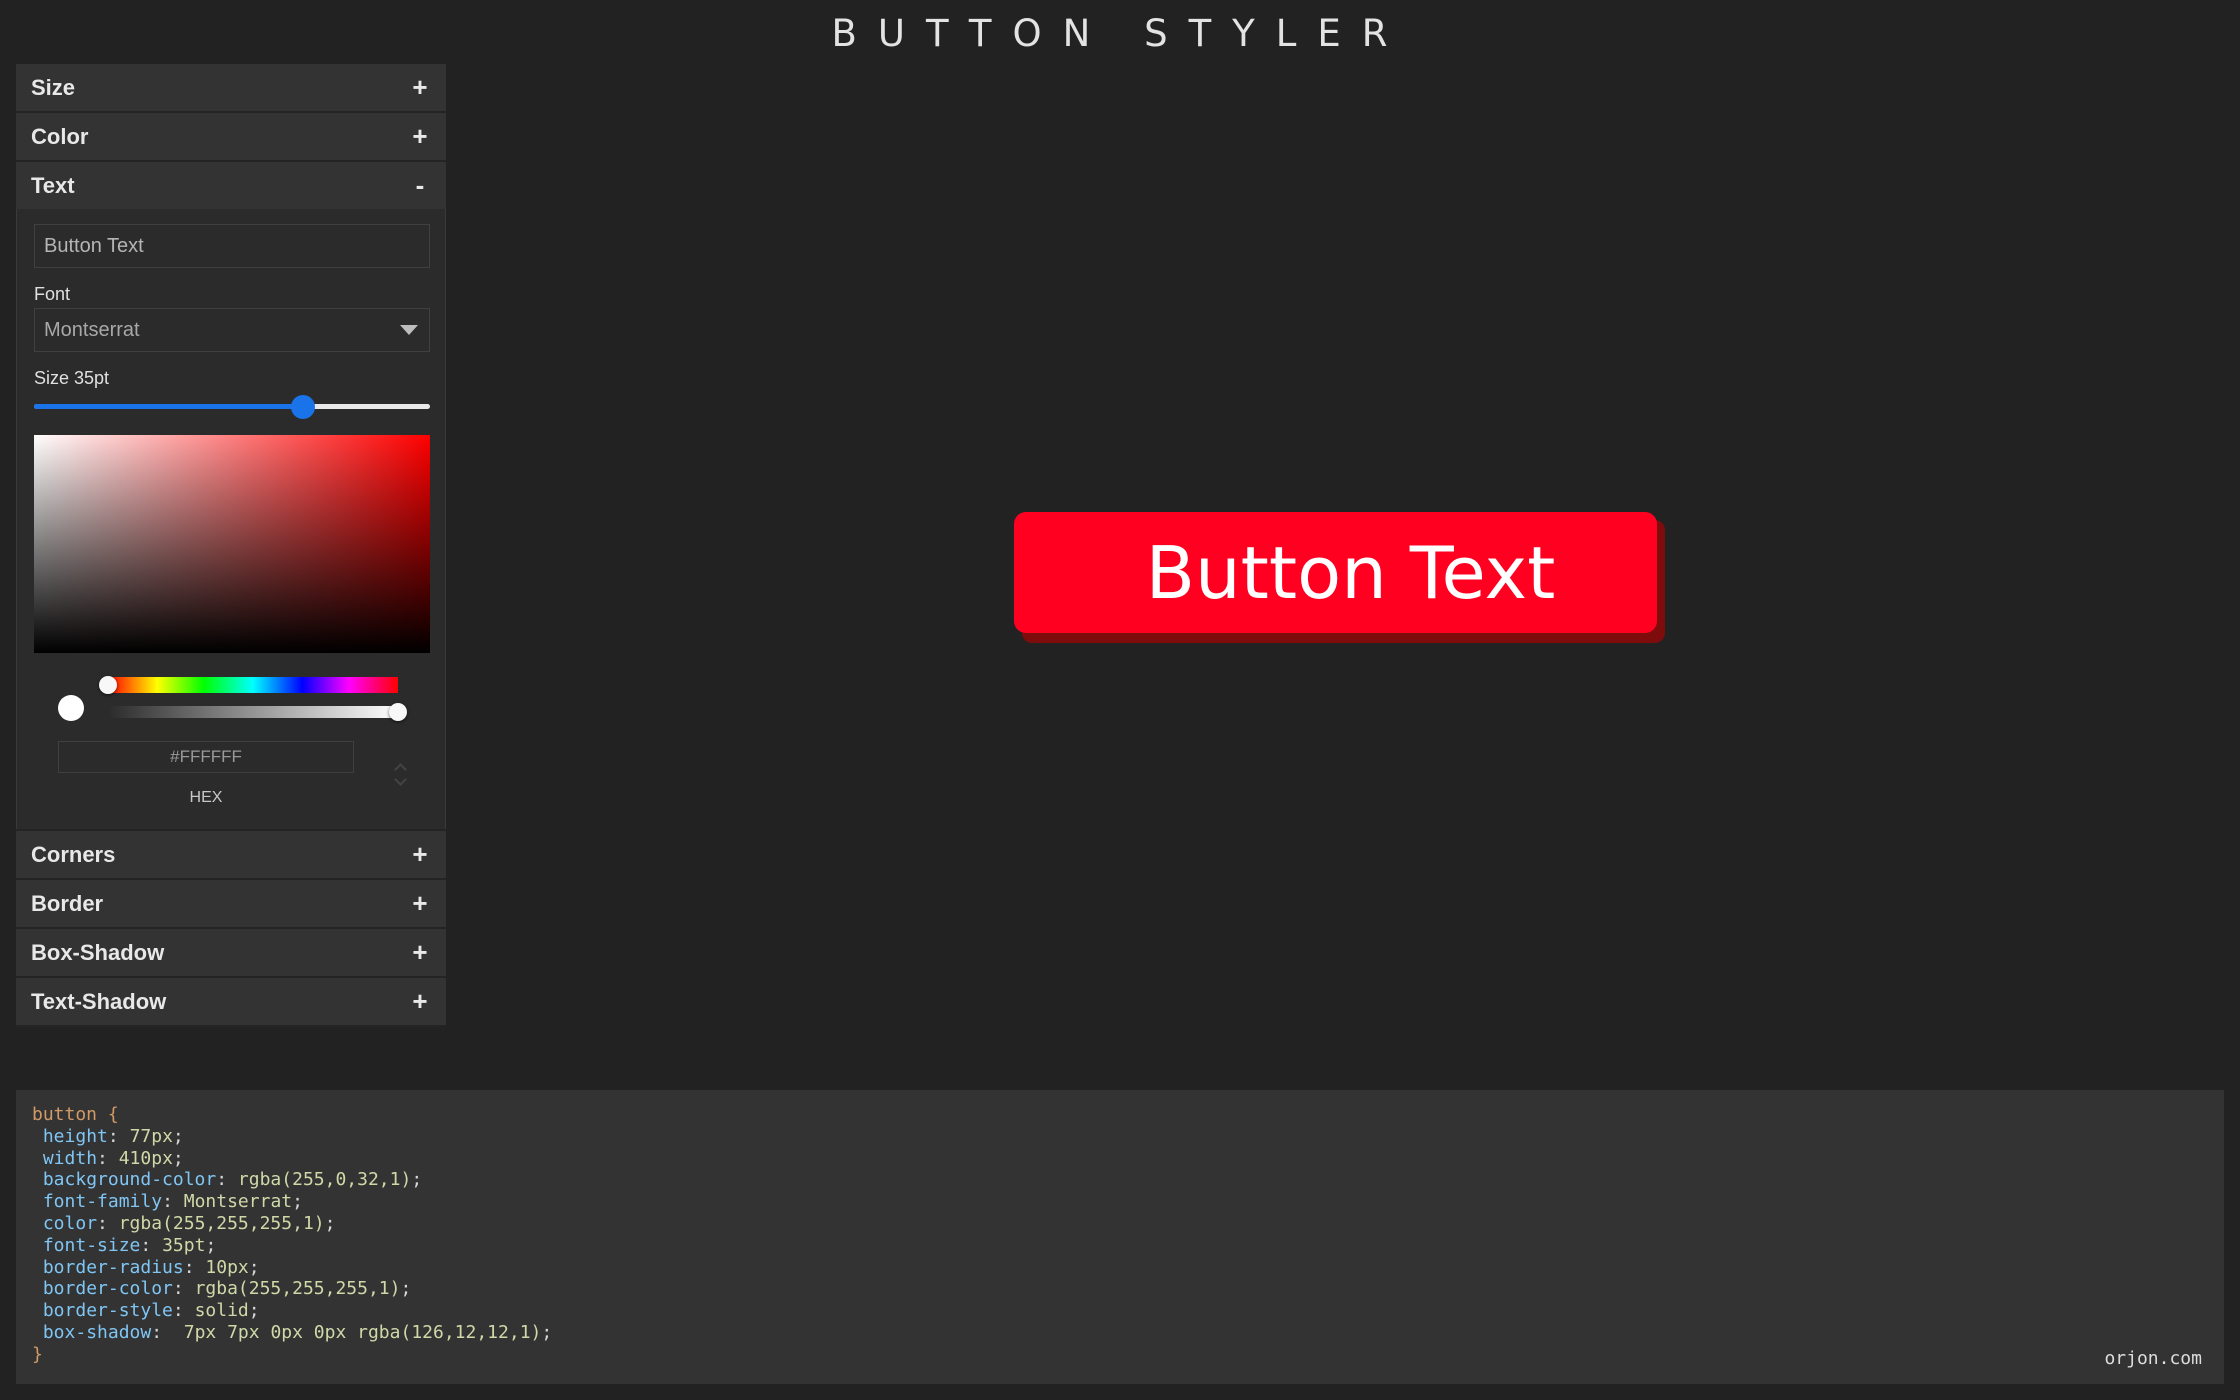  Describe the element at coordinates (60, 136) in the screenshot. I see `section-color-label: Color` at that location.